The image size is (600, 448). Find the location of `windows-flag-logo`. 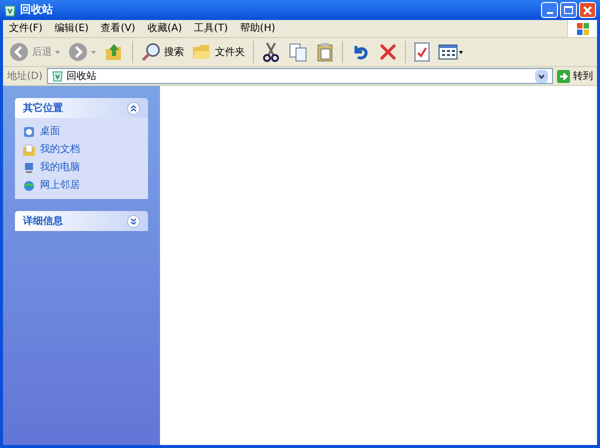

windows-flag-logo is located at coordinates (583, 29).